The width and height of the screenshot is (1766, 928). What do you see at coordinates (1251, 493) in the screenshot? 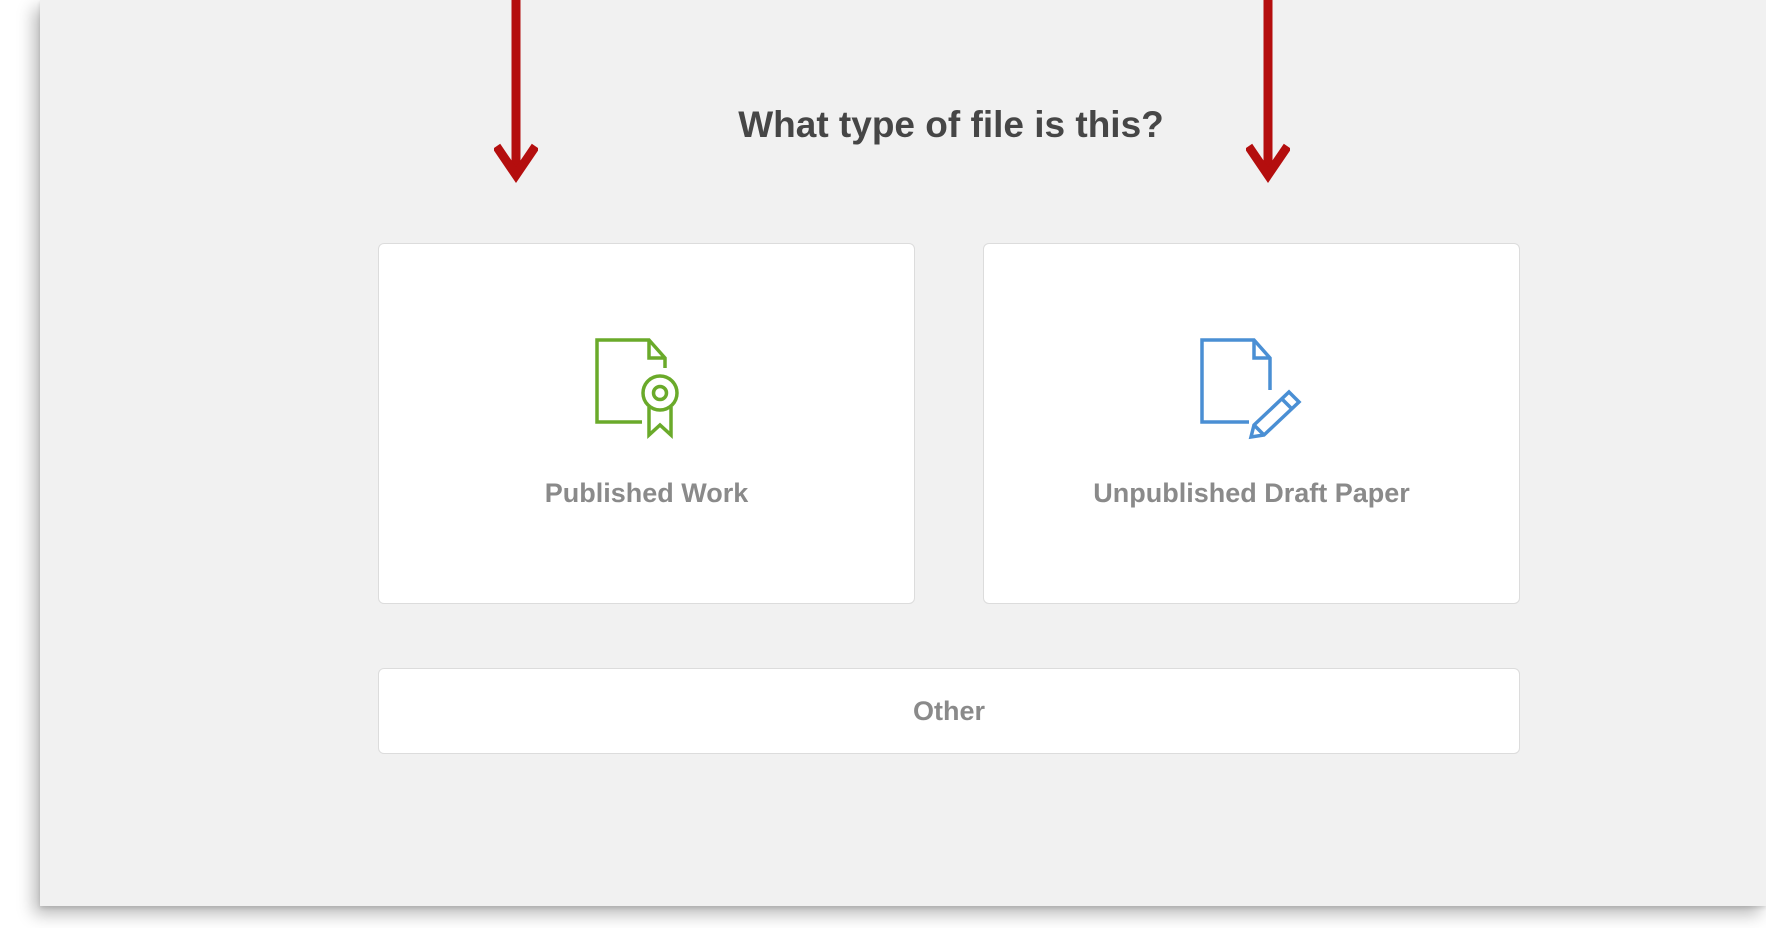
I see `unpublished-draft-paper-label: Unpublished Draft Paper` at bounding box center [1251, 493].